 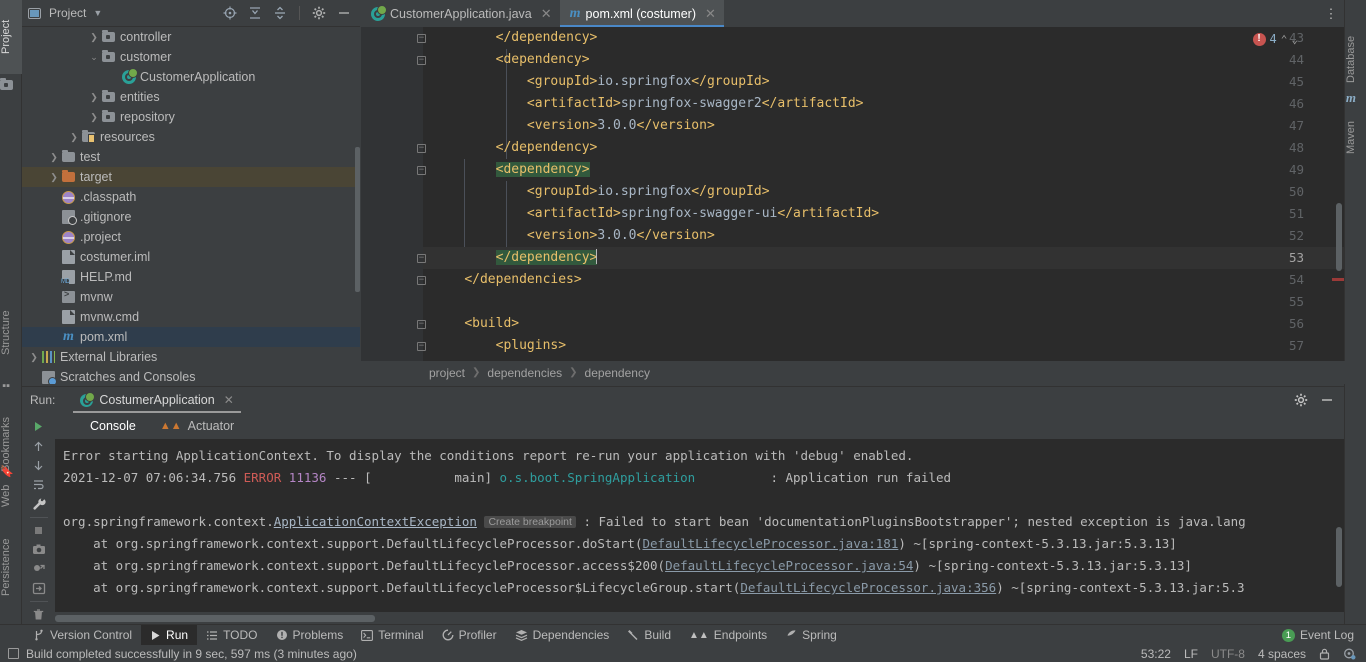 I want to click on chevron-down-icon: ⌄, so click(x=1294, y=39).